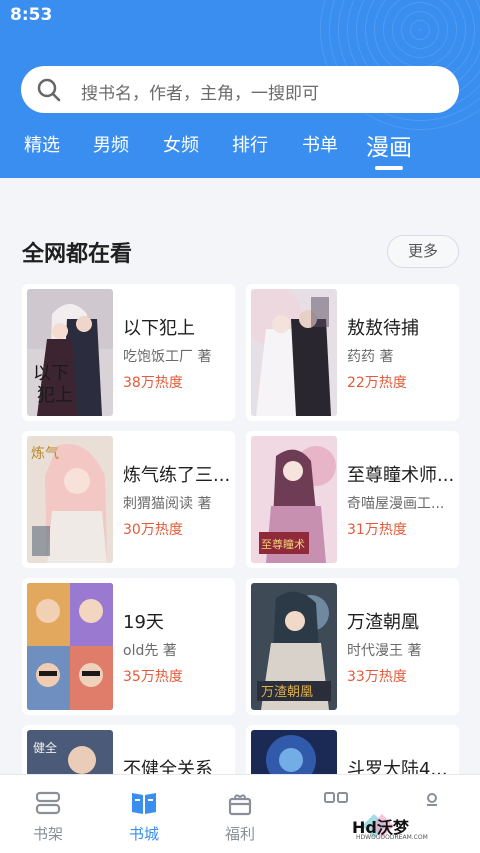 The width and height of the screenshot is (480, 853). What do you see at coordinates (423, 251) in the screenshot?
I see `more-button: 更多` at bounding box center [423, 251].